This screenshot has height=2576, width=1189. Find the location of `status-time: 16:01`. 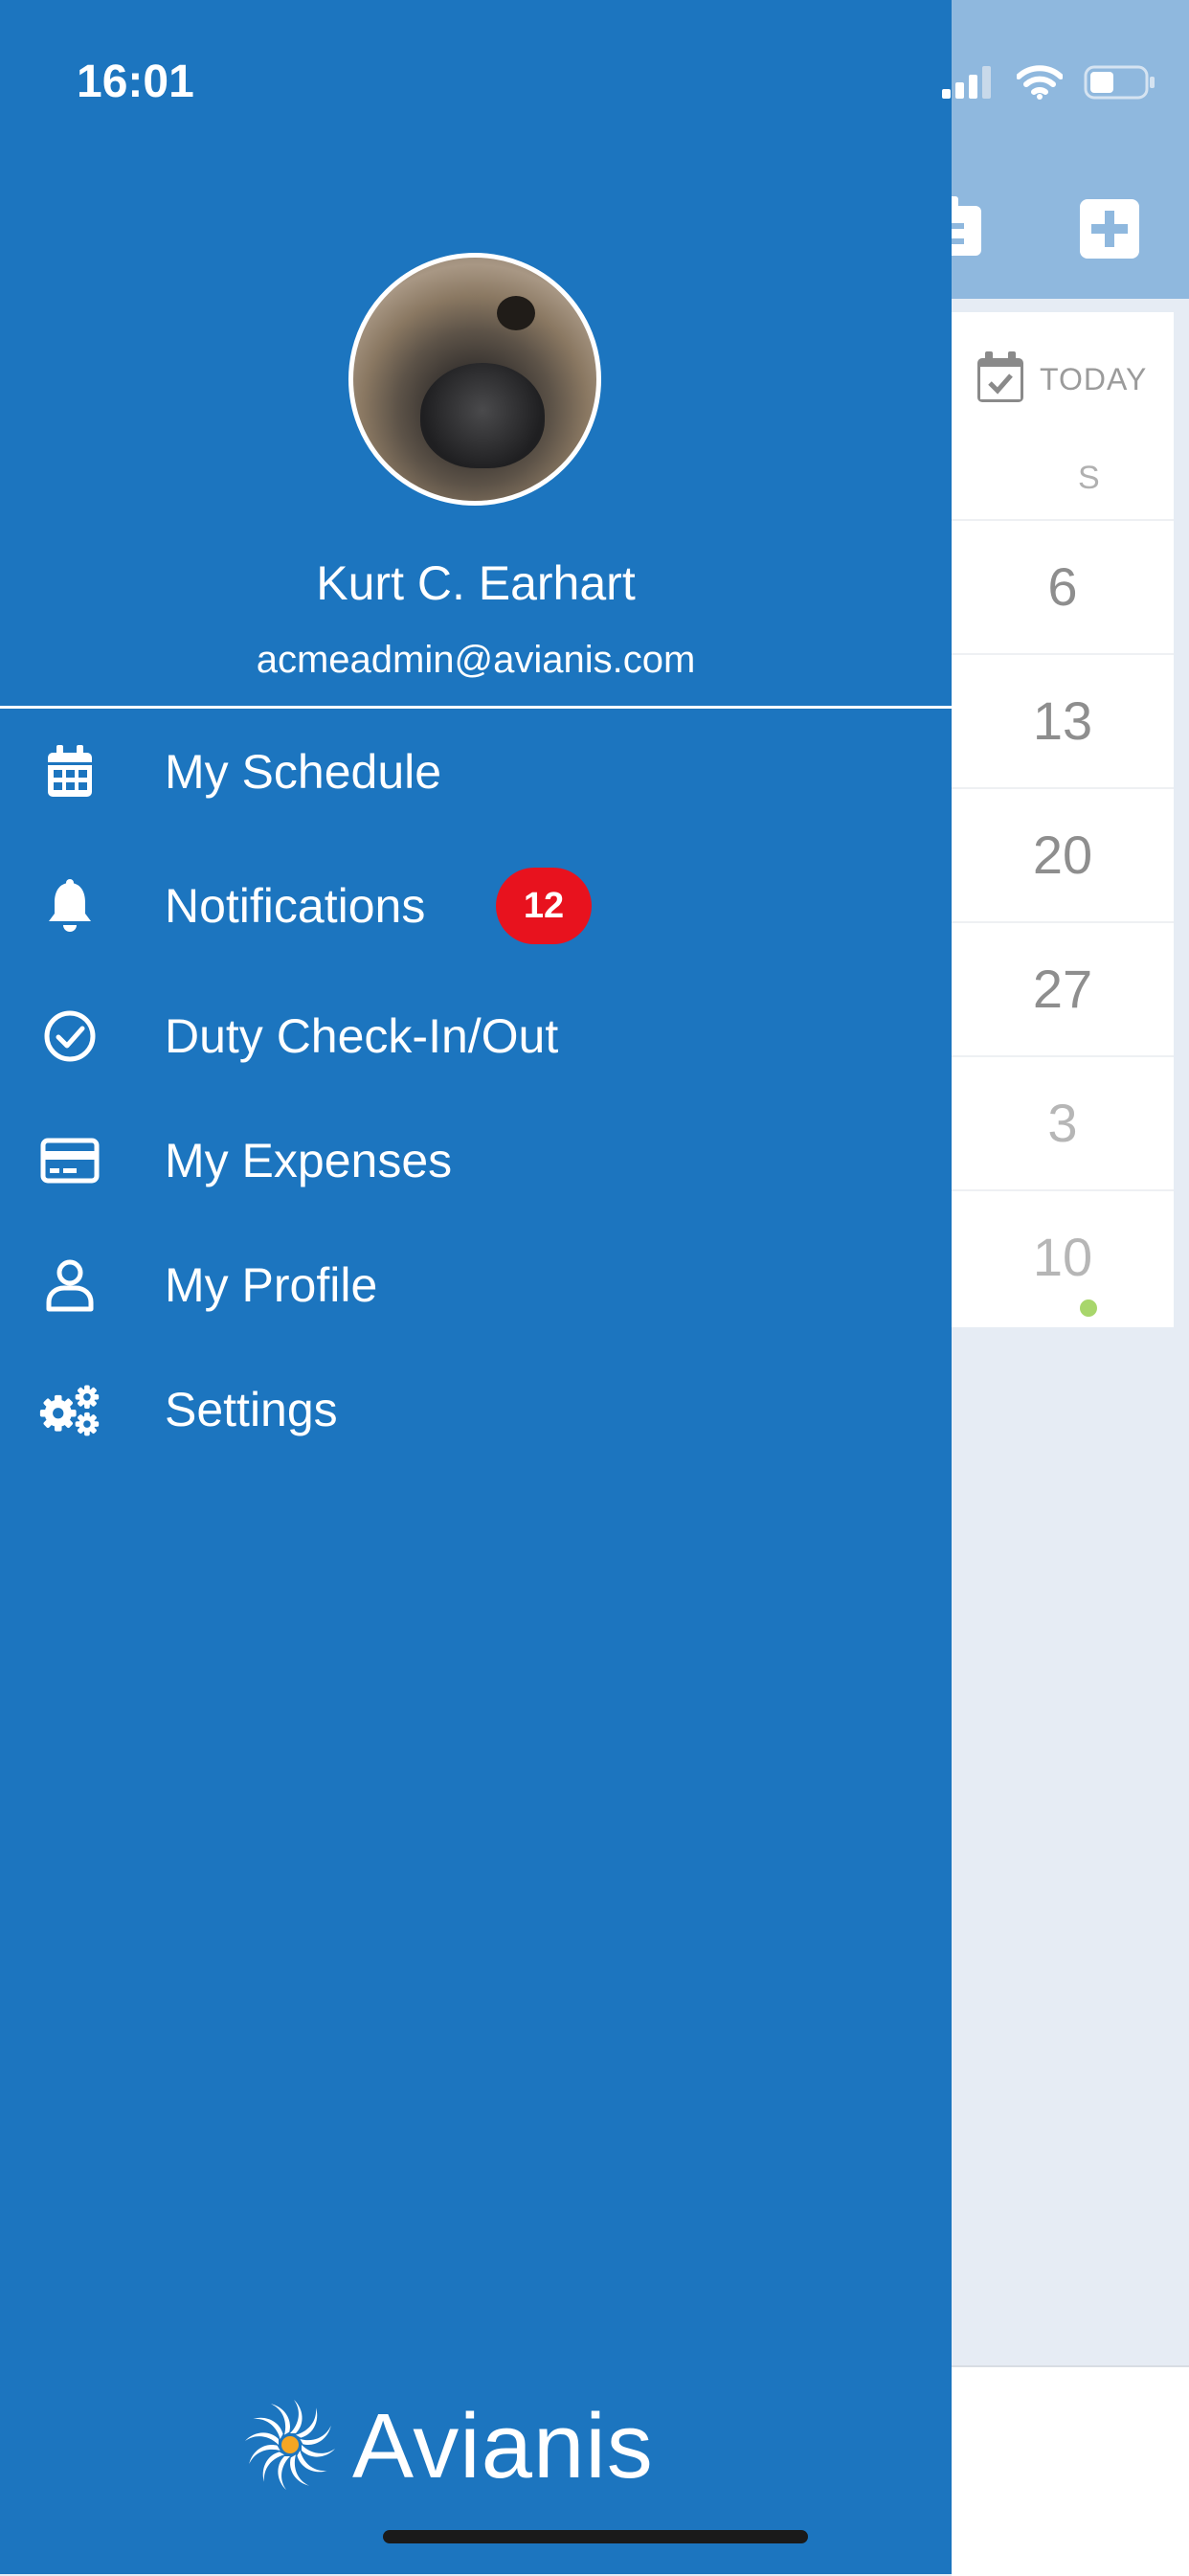

status-time: 16:01 is located at coordinates (135, 81).